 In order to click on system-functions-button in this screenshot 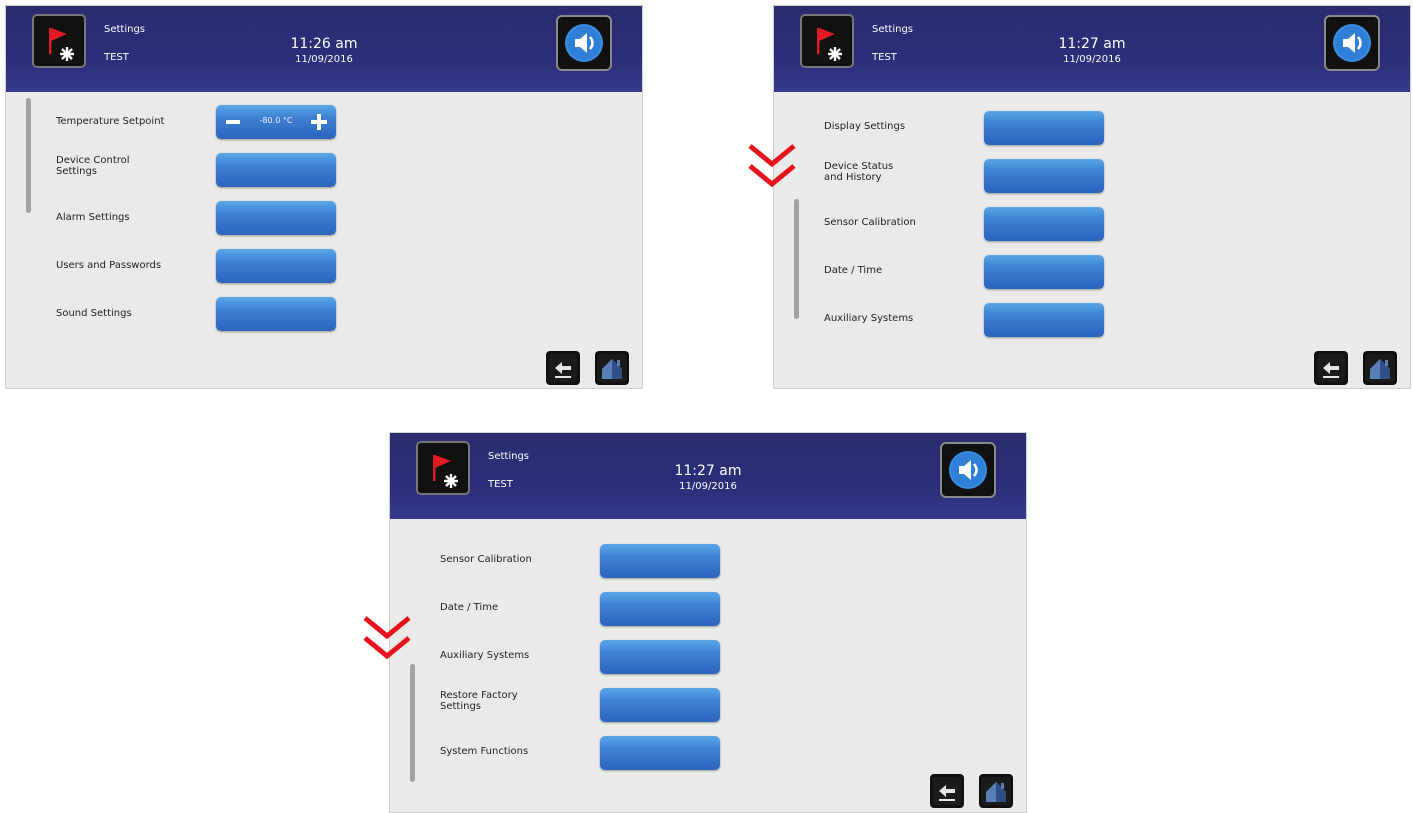, I will do `click(660, 753)`.